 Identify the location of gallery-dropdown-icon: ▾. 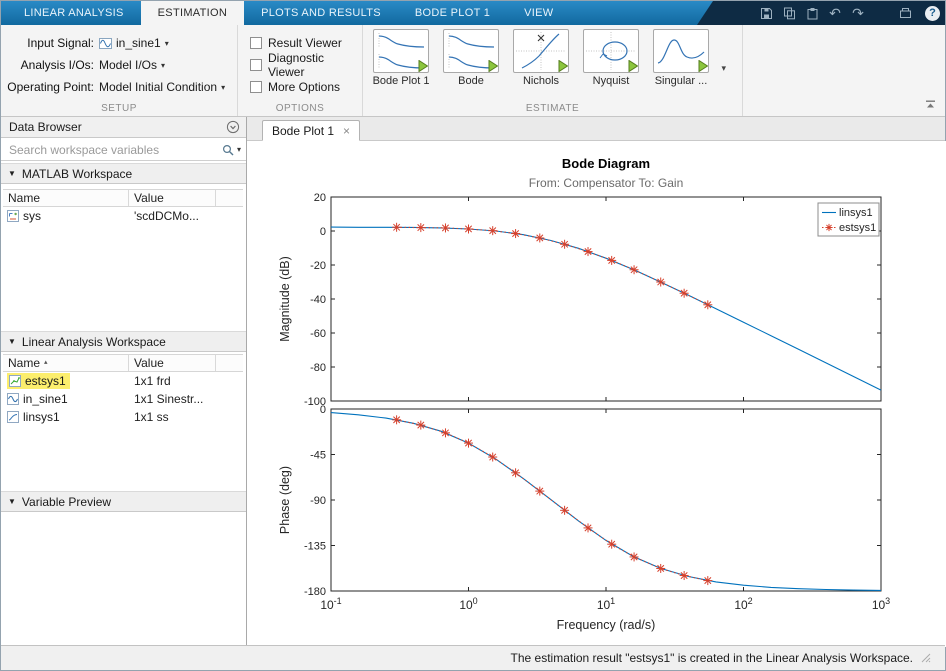
(723, 68).